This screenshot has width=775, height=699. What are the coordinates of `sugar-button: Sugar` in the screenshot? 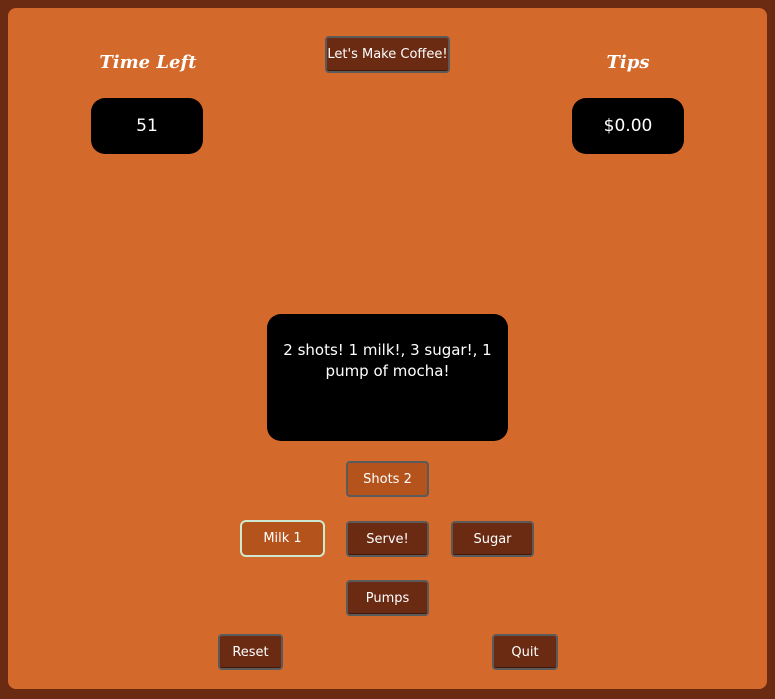 It's located at (492, 539).